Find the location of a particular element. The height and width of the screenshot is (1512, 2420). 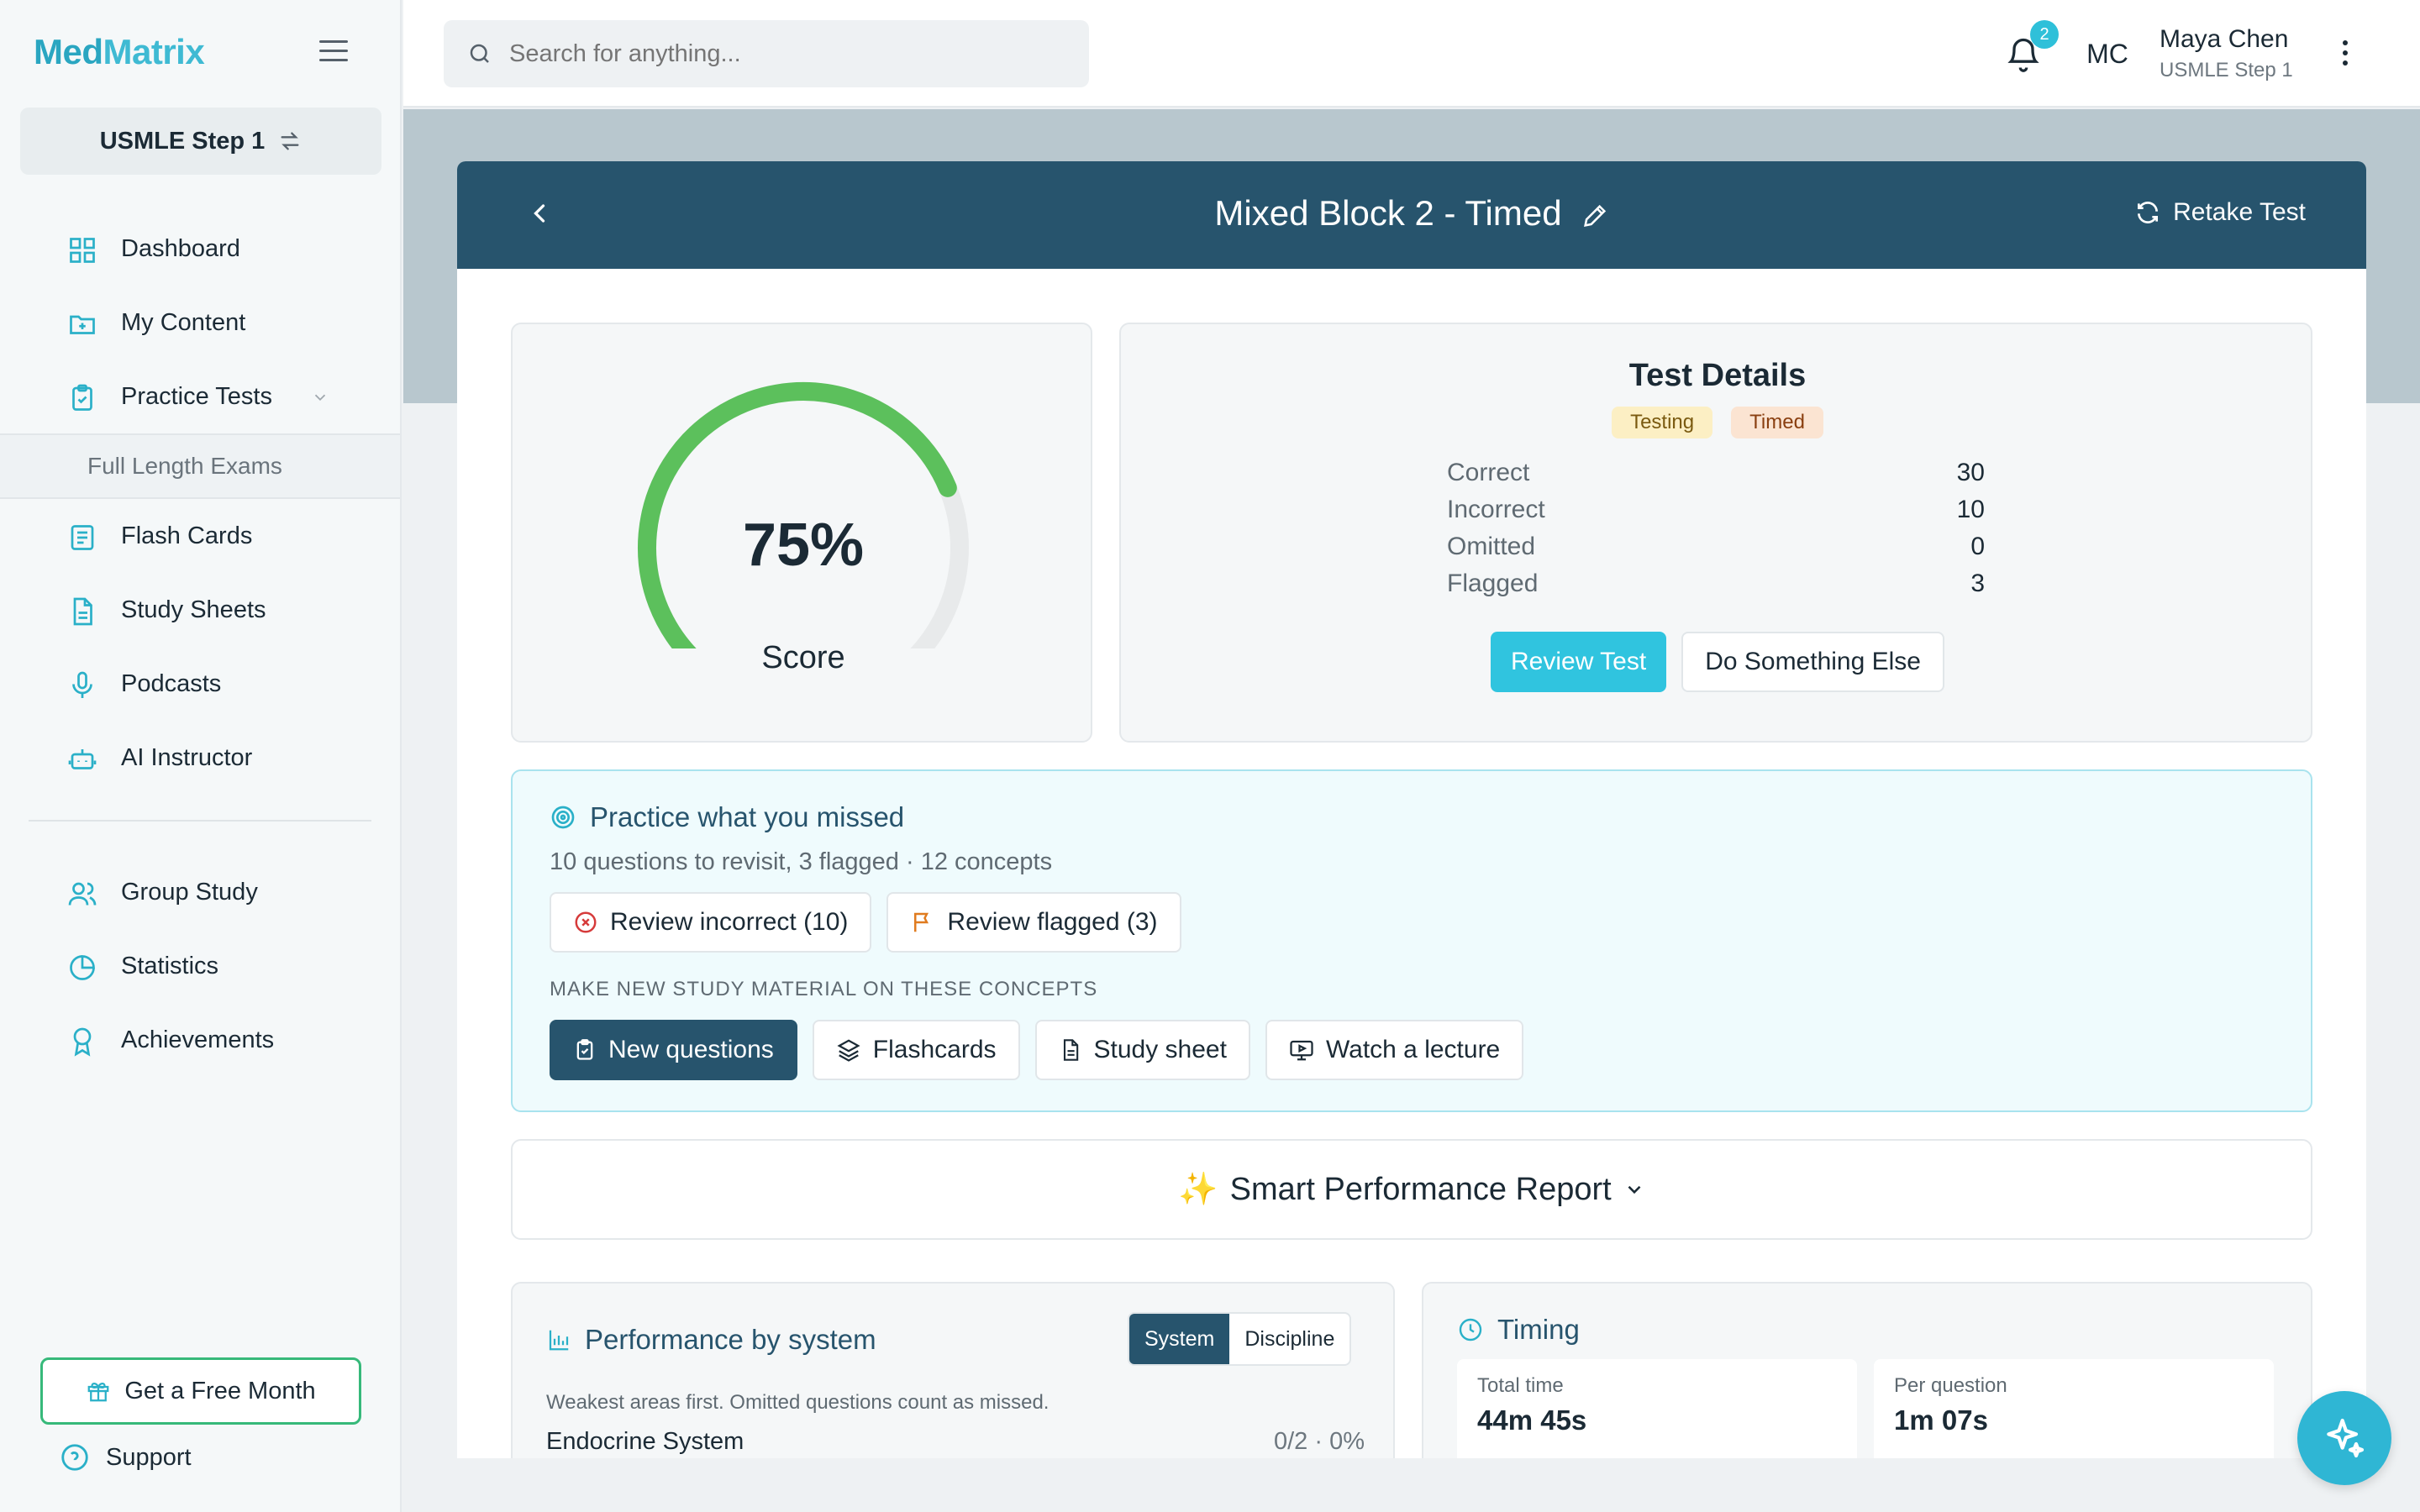

score-label: Score is located at coordinates (803, 657).